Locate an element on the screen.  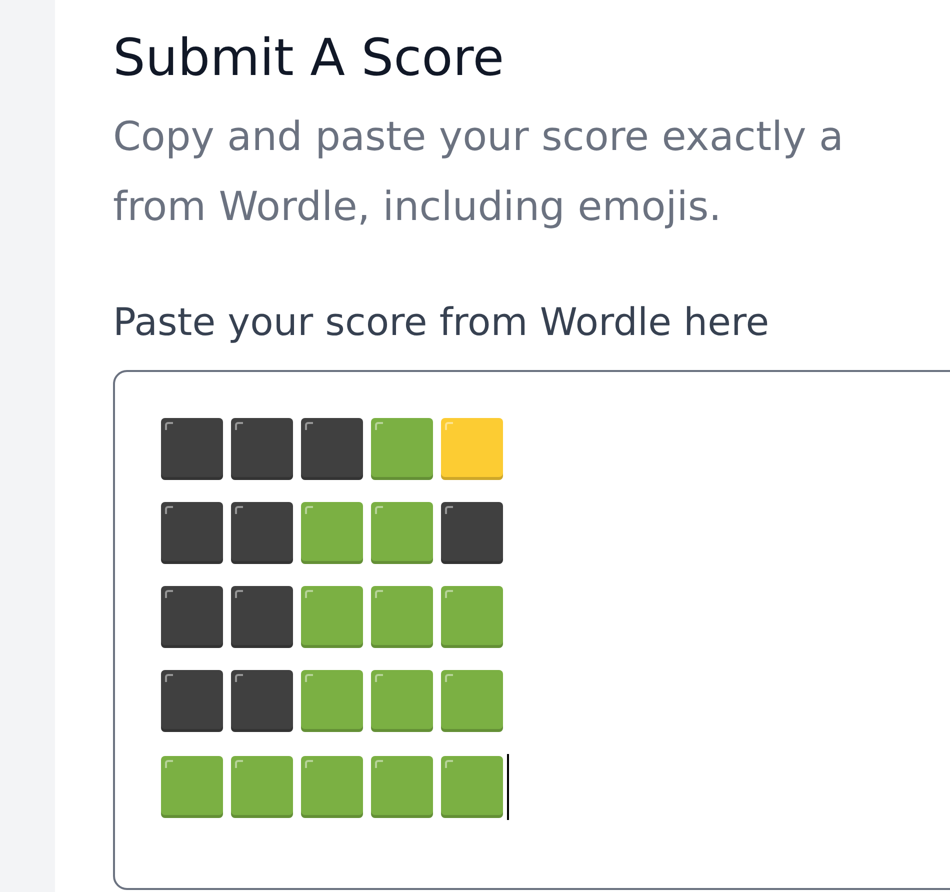
field-label: Paste your score from Wordle here is located at coordinates (441, 322).